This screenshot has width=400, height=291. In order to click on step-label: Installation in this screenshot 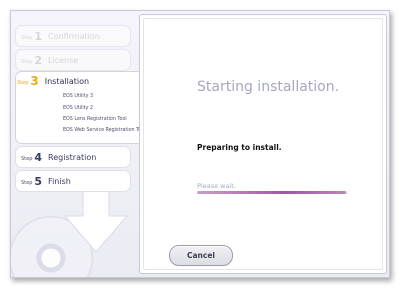, I will do `click(67, 81)`.